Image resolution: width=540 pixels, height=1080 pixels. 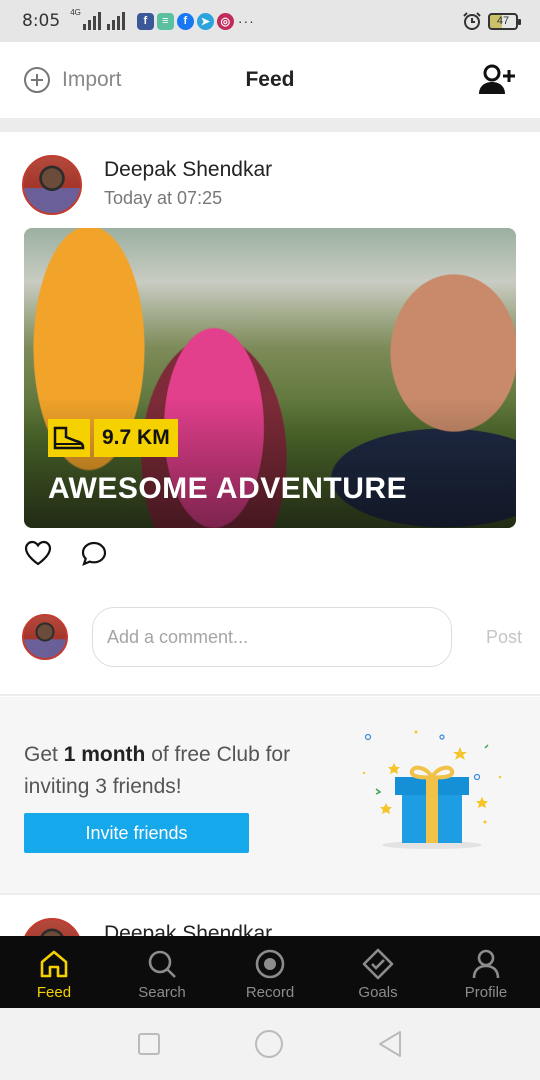 What do you see at coordinates (38, 553) in the screenshot?
I see `heart-icon` at bounding box center [38, 553].